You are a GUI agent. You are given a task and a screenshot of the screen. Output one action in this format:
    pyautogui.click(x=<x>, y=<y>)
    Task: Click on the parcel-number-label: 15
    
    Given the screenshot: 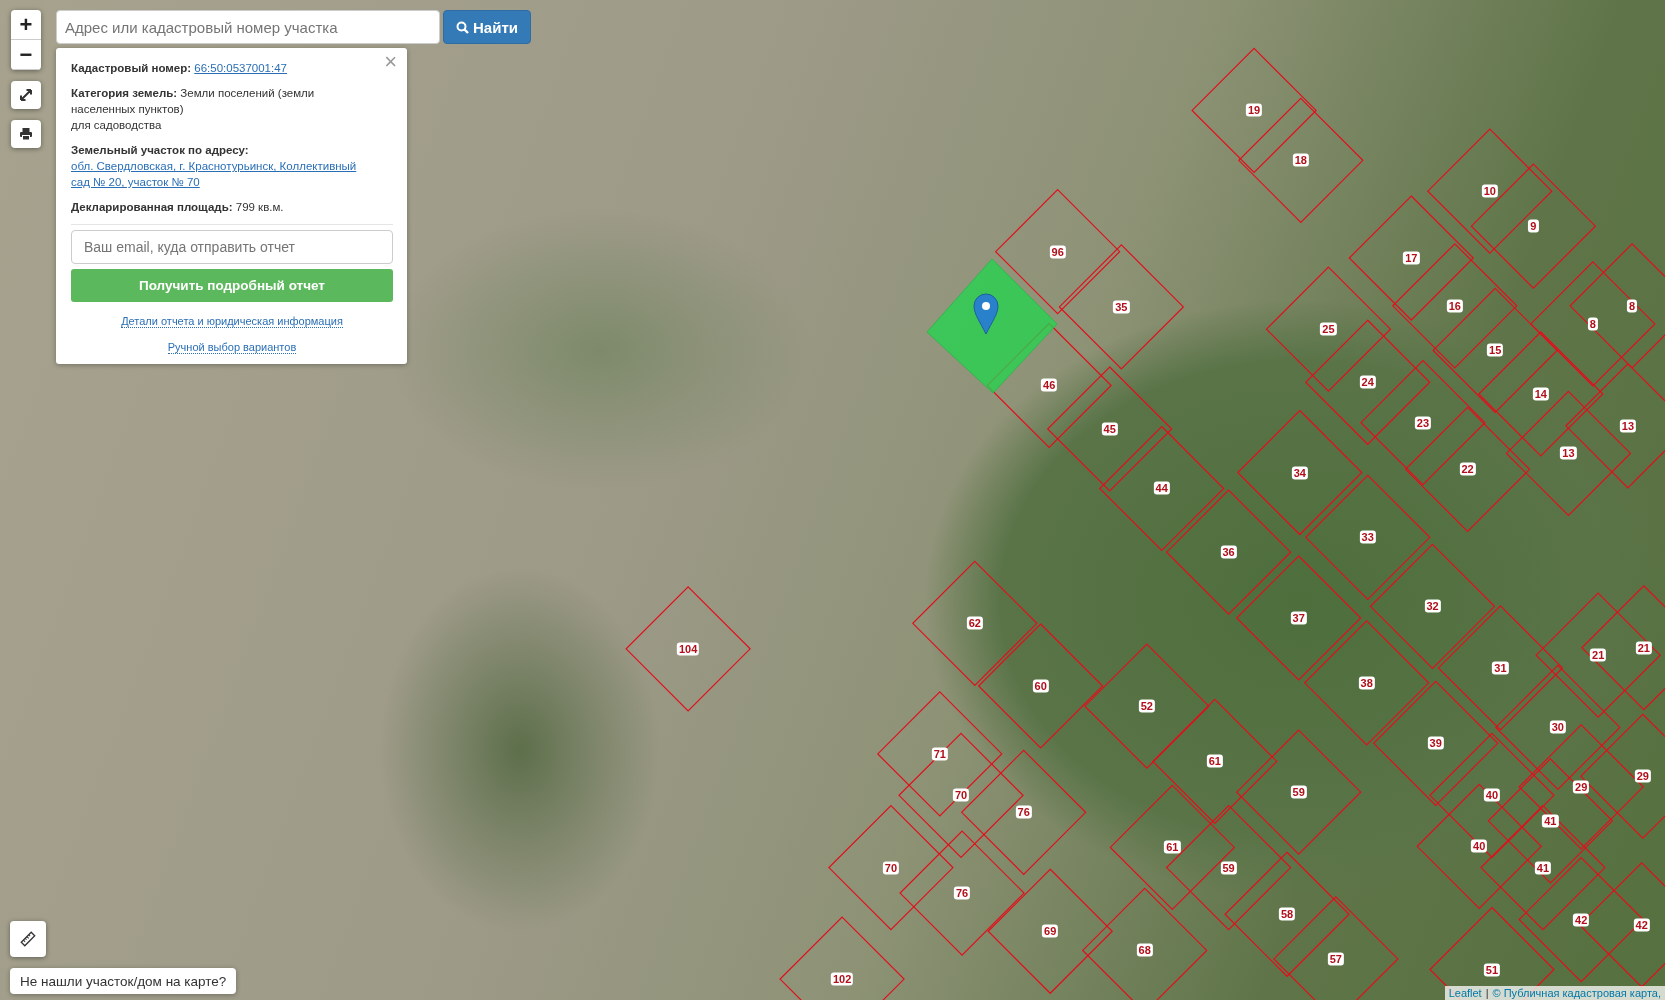 What is the action you would take?
    pyautogui.click(x=1495, y=350)
    